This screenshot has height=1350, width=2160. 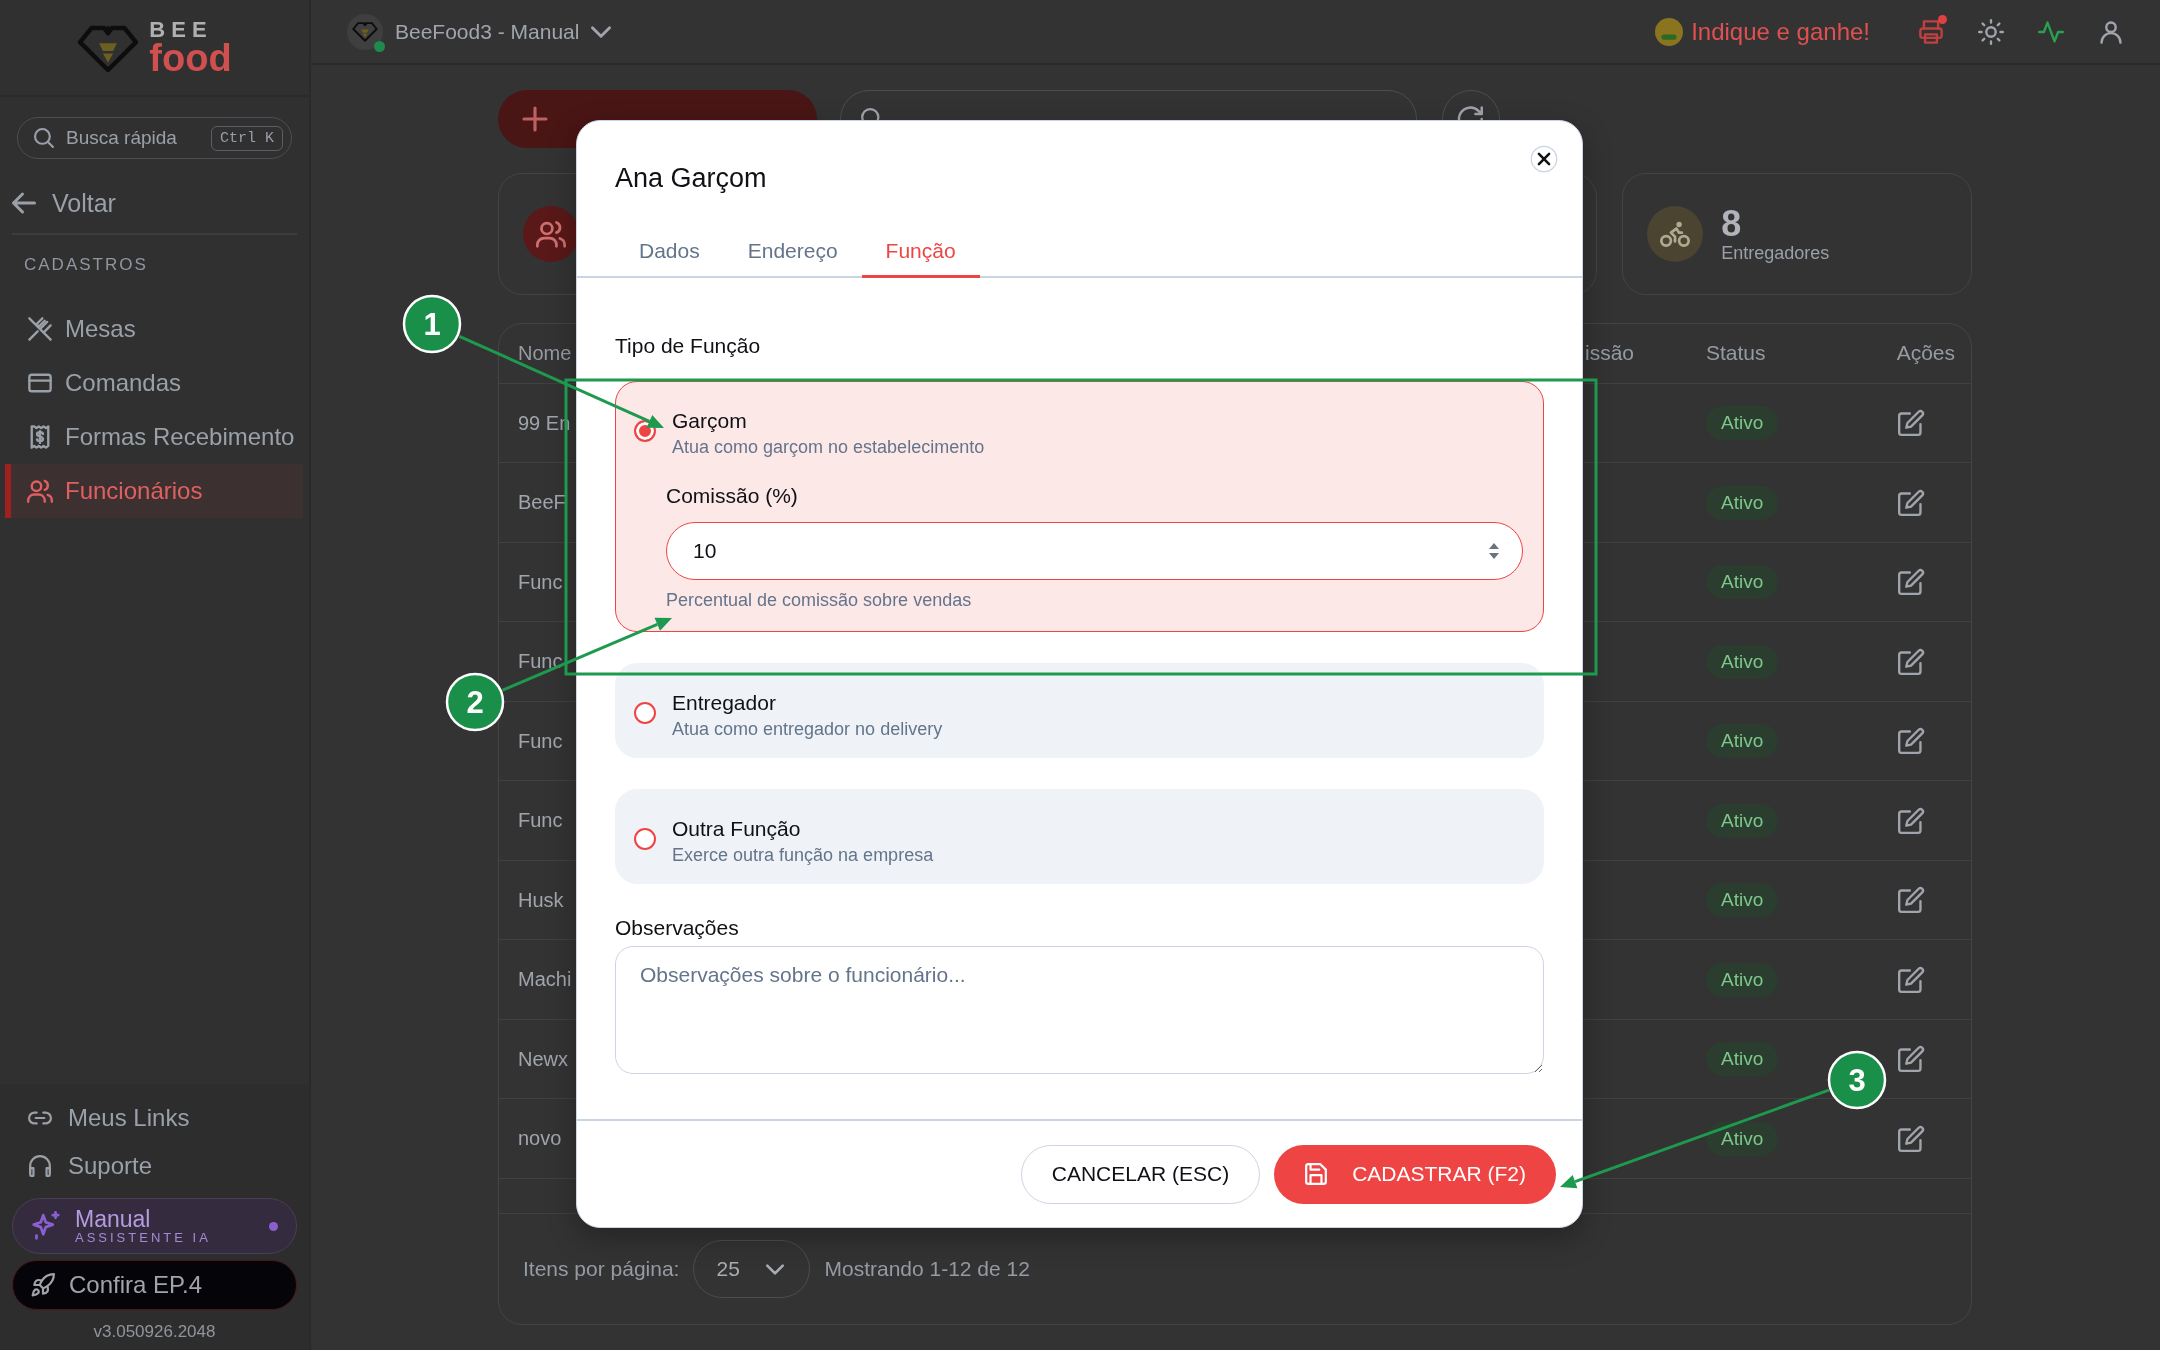 I want to click on option-card: Entregador Atua como entregador no delivery, so click(x=1079, y=710).